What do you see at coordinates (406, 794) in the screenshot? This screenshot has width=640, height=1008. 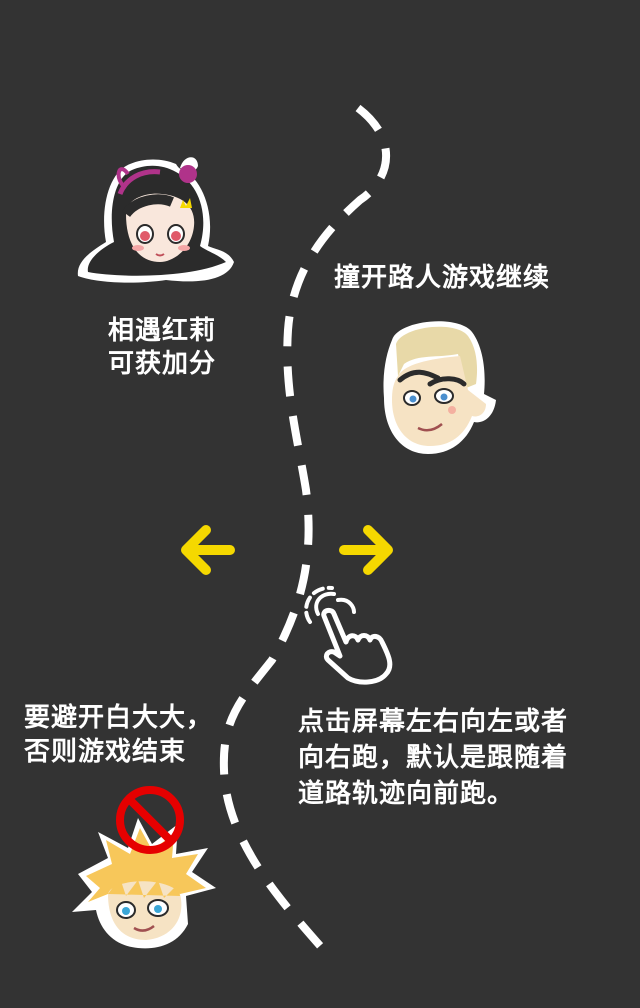 I see `control-tip-line3: 道路轨迹向前跑。` at bounding box center [406, 794].